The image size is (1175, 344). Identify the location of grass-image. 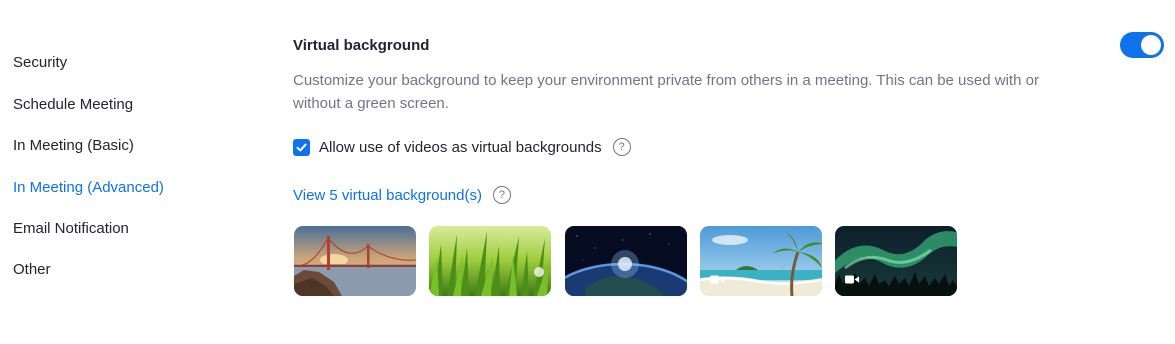
(490, 261).